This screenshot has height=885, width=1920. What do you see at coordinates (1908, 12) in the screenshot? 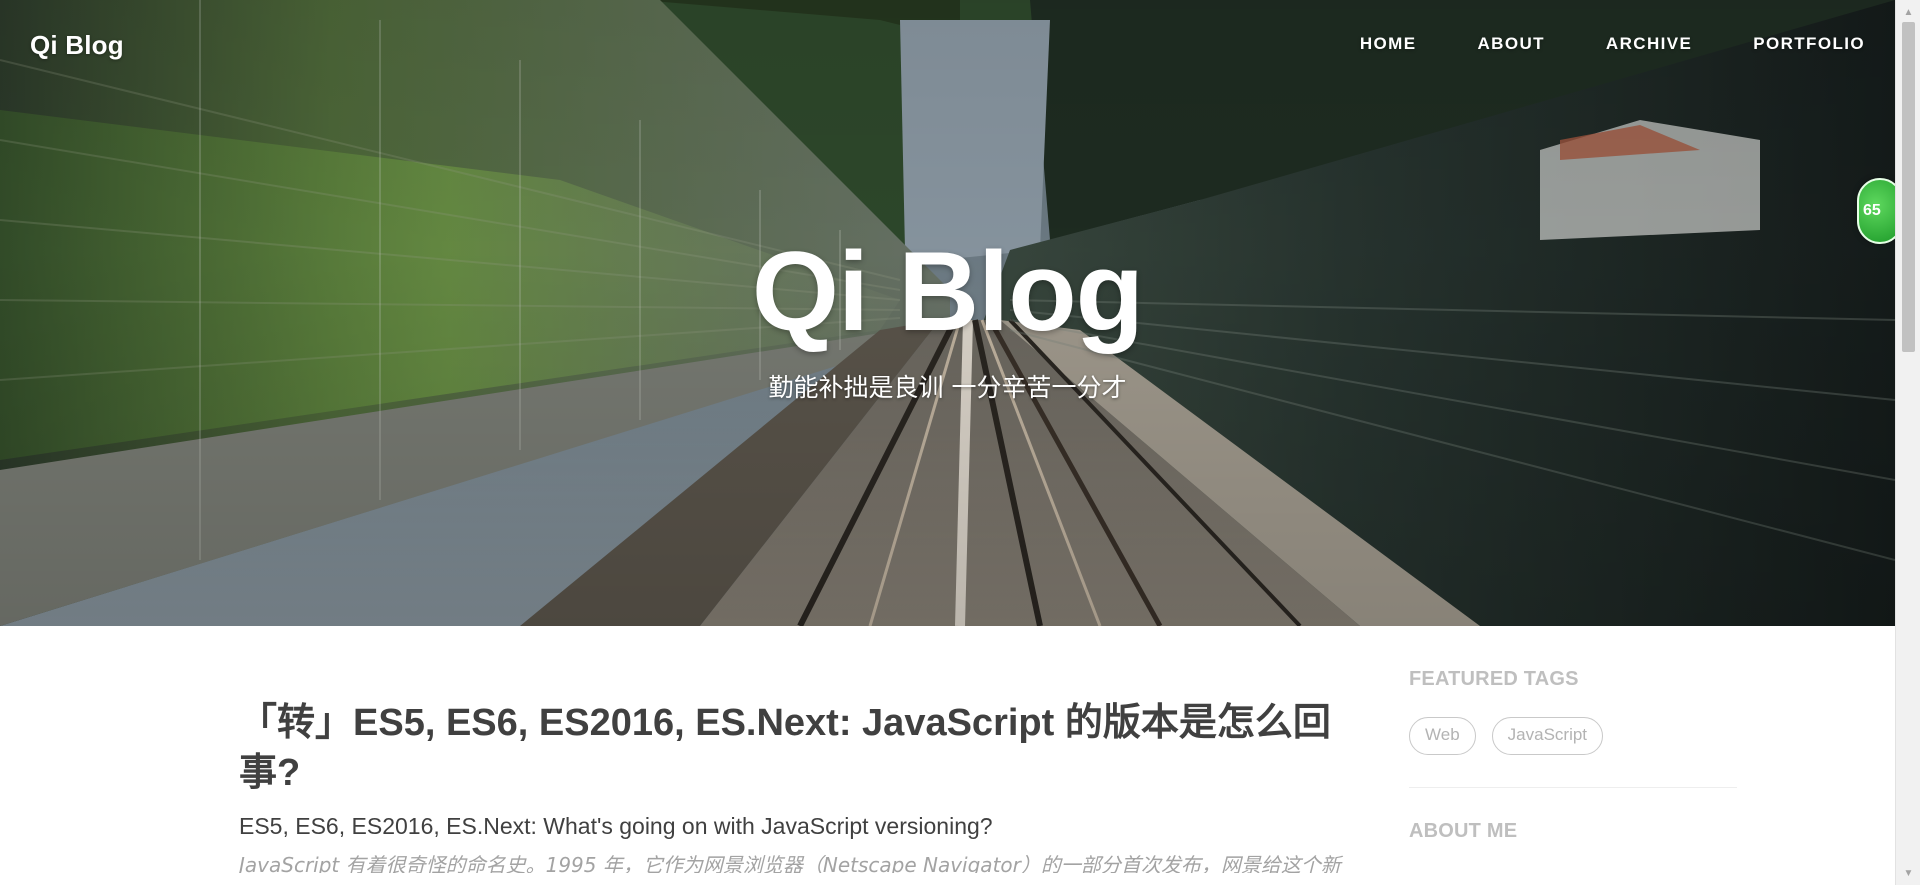
I see `scroll-up-arrow-icon: ▲` at bounding box center [1908, 12].